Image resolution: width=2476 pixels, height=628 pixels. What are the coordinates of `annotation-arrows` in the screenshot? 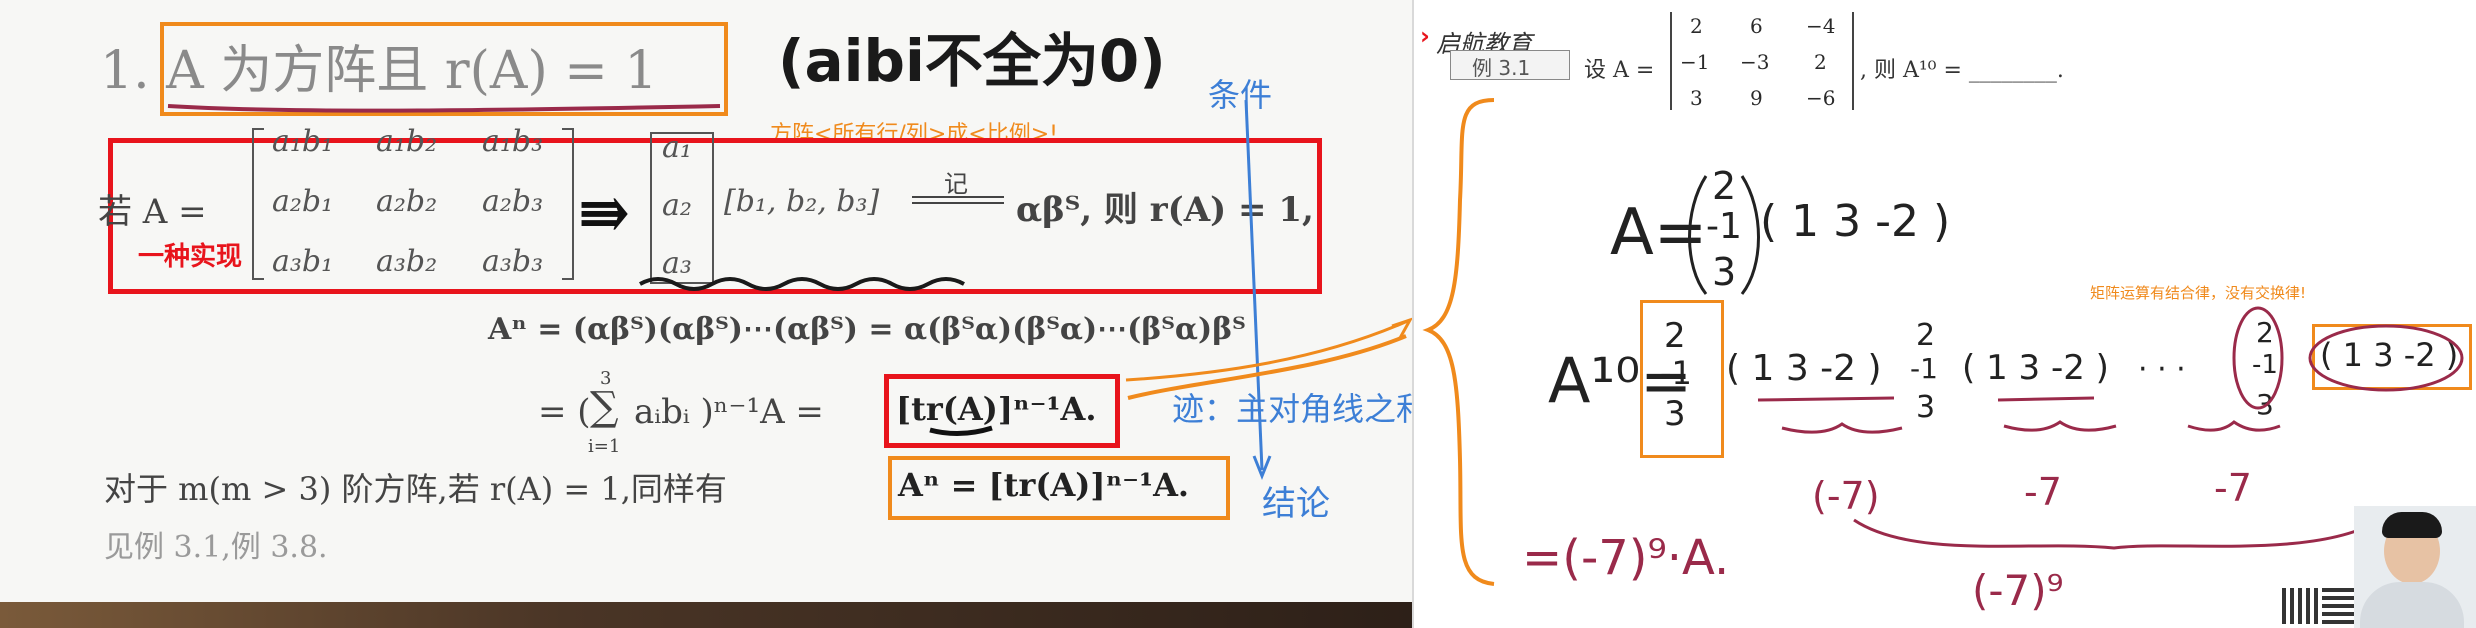 It's located at (1268, 290).